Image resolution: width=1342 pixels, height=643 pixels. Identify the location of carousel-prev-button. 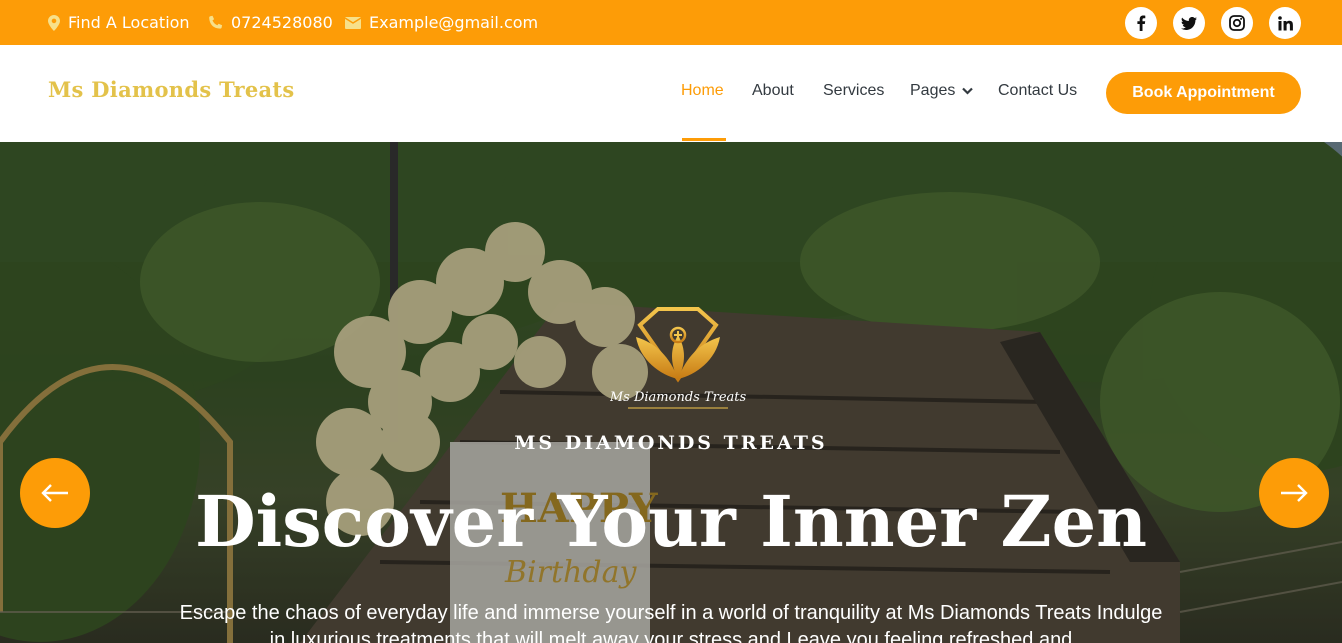
(55, 493).